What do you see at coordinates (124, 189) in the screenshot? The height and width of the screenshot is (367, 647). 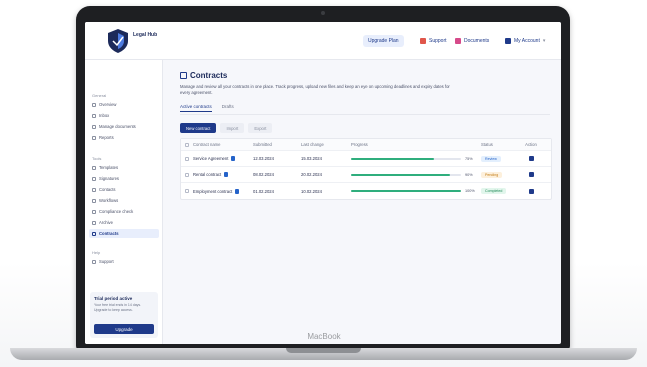 I see `sidebar-item-contacts: Contacts` at bounding box center [124, 189].